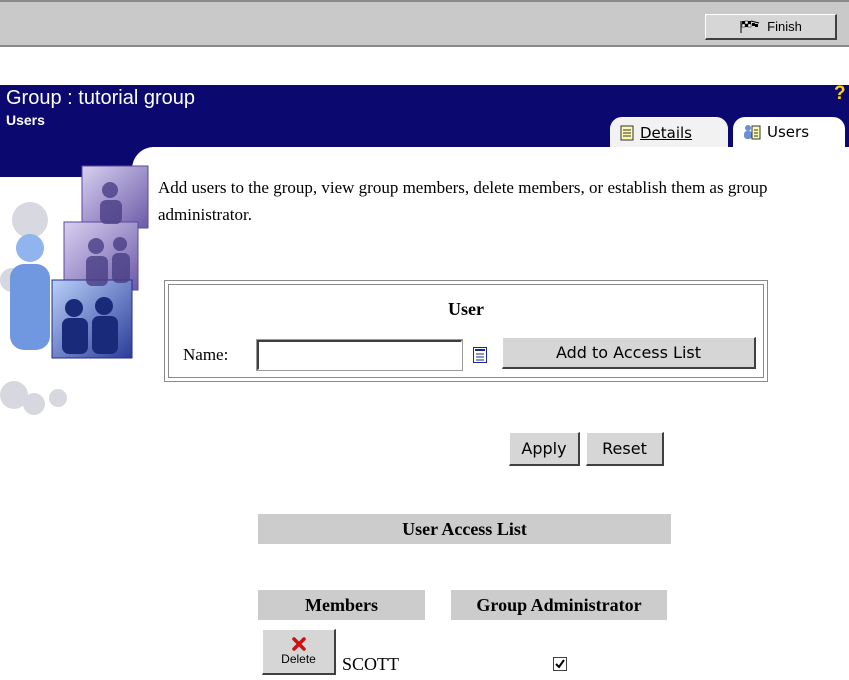  I want to click on tab-users: Users, so click(789, 132).